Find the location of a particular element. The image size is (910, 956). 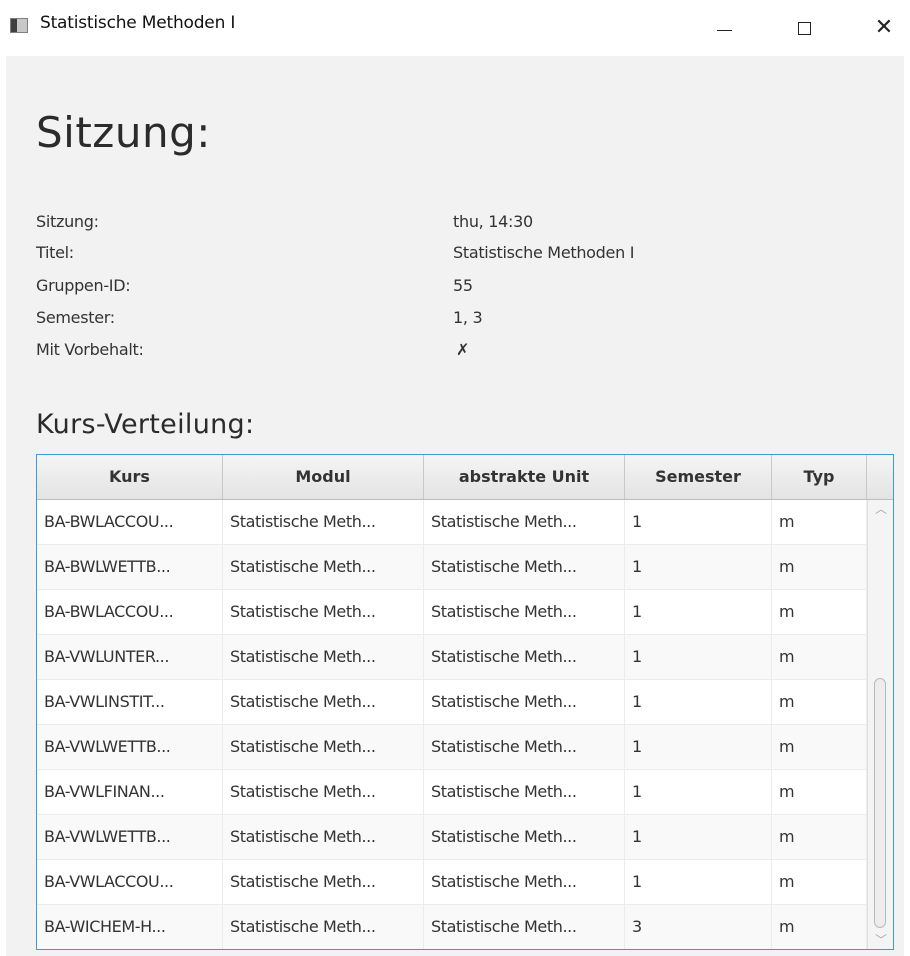

column-header-abstrakte-unit: abstrakte Unit is located at coordinates (524, 477).